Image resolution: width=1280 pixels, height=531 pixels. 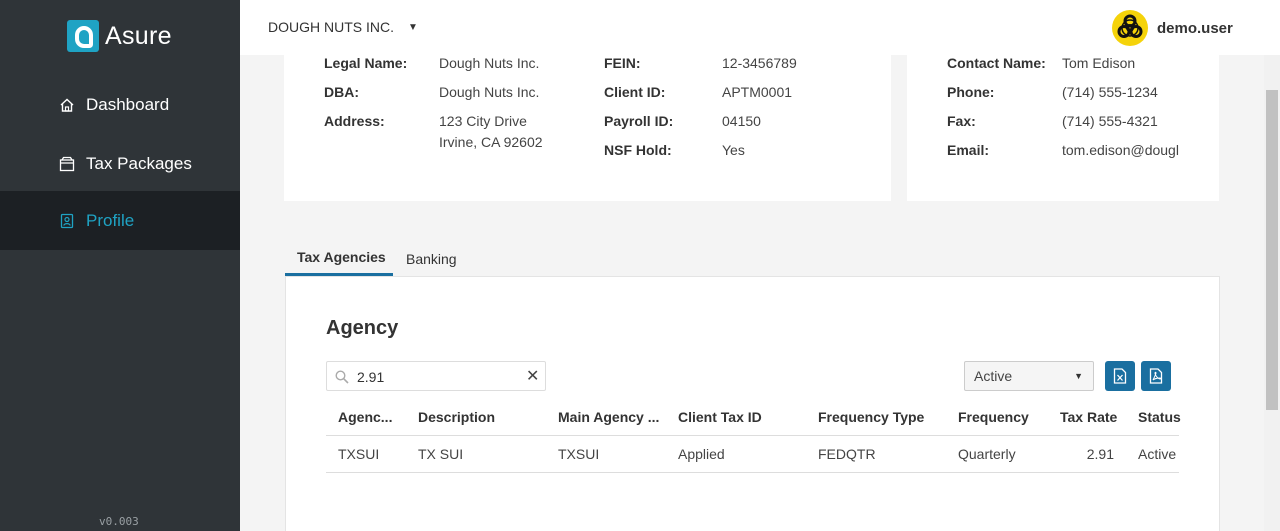 What do you see at coordinates (1110, 92) in the screenshot?
I see `phone-value: (714) 555-1234` at bounding box center [1110, 92].